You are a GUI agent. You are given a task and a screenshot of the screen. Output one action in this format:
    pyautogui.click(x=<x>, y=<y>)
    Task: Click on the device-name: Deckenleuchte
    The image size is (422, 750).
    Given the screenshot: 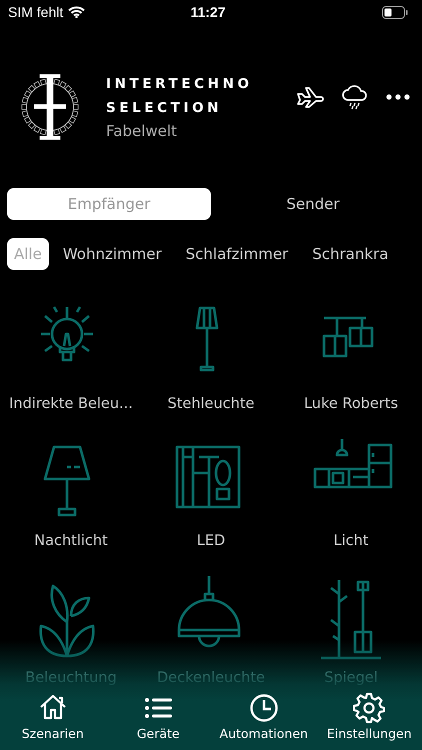 What is the action you would take?
    pyautogui.click(x=211, y=678)
    